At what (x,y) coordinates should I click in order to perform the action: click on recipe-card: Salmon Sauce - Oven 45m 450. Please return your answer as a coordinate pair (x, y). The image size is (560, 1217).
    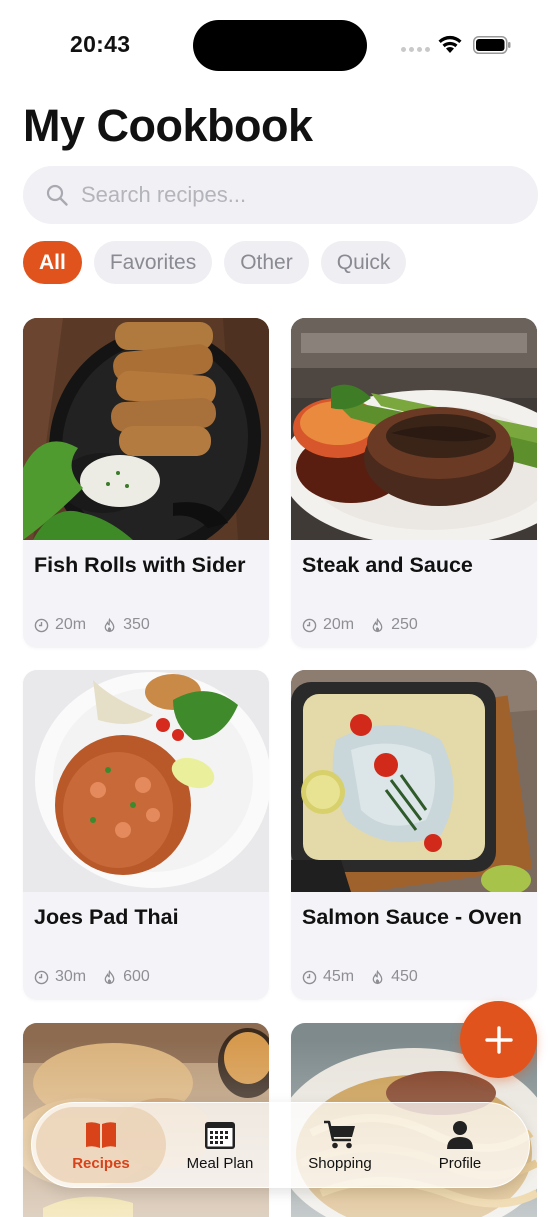
    Looking at the image, I should click on (414, 835).